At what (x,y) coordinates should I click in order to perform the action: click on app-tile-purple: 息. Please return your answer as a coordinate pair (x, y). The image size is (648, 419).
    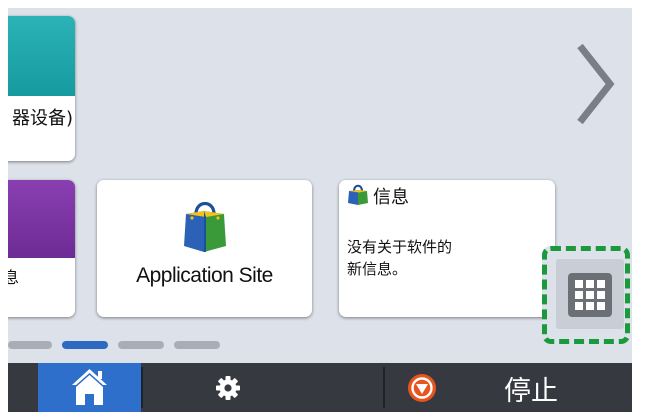
    Looking at the image, I should click on (41, 248).